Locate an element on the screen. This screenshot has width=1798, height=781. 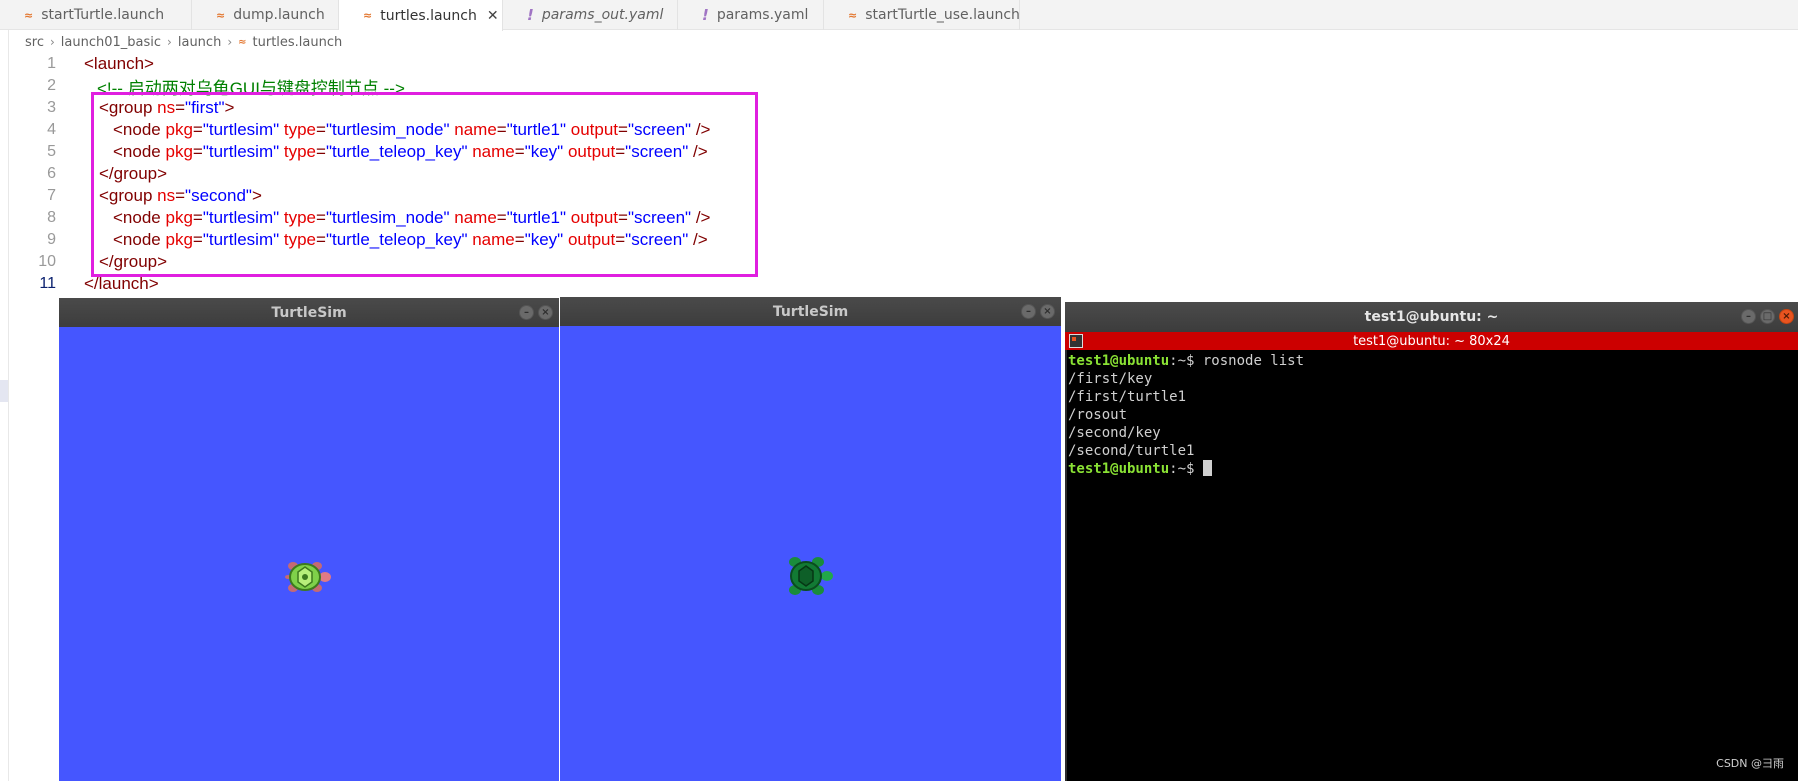
tab-label: params_out.yaml is located at coordinates (602, 15).